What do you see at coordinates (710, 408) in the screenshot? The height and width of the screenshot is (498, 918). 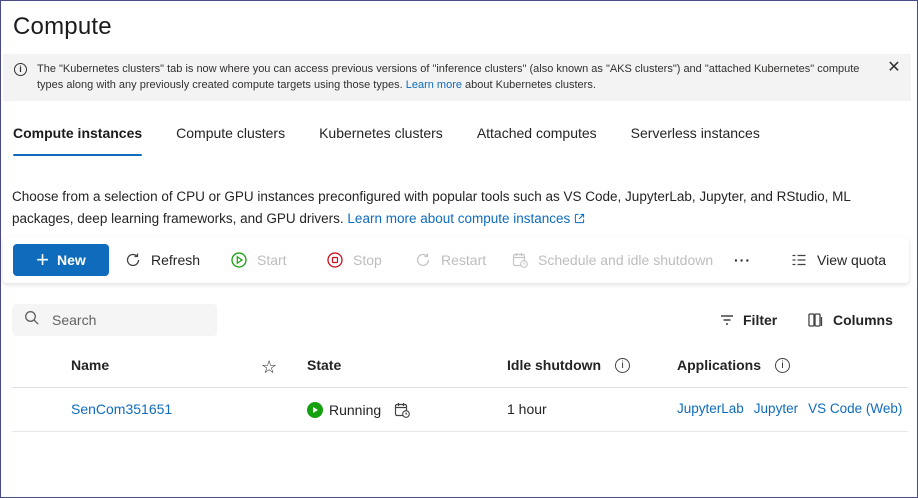 I see `app-link-jupyterlab: JupyterLab` at bounding box center [710, 408].